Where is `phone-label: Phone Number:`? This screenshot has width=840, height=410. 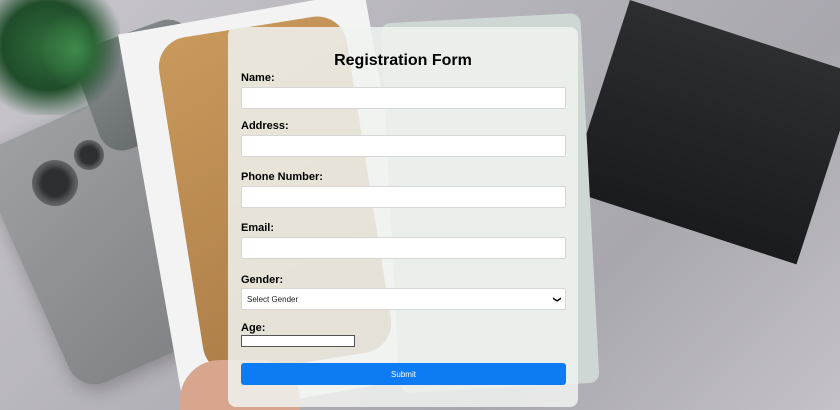
phone-label: Phone Number: is located at coordinates (282, 177).